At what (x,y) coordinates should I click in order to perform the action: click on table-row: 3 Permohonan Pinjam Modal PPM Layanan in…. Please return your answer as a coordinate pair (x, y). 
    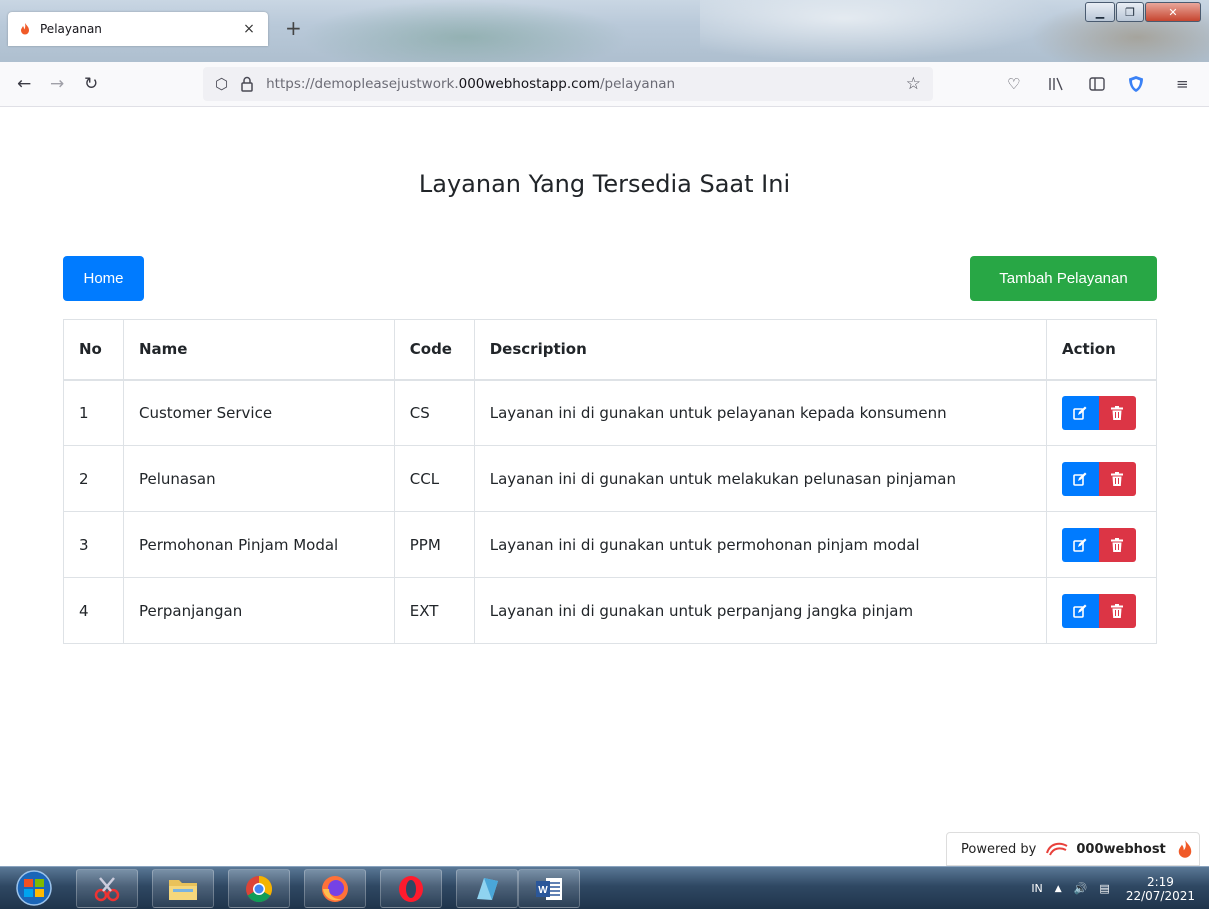
    Looking at the image, I should click on (610, 544).